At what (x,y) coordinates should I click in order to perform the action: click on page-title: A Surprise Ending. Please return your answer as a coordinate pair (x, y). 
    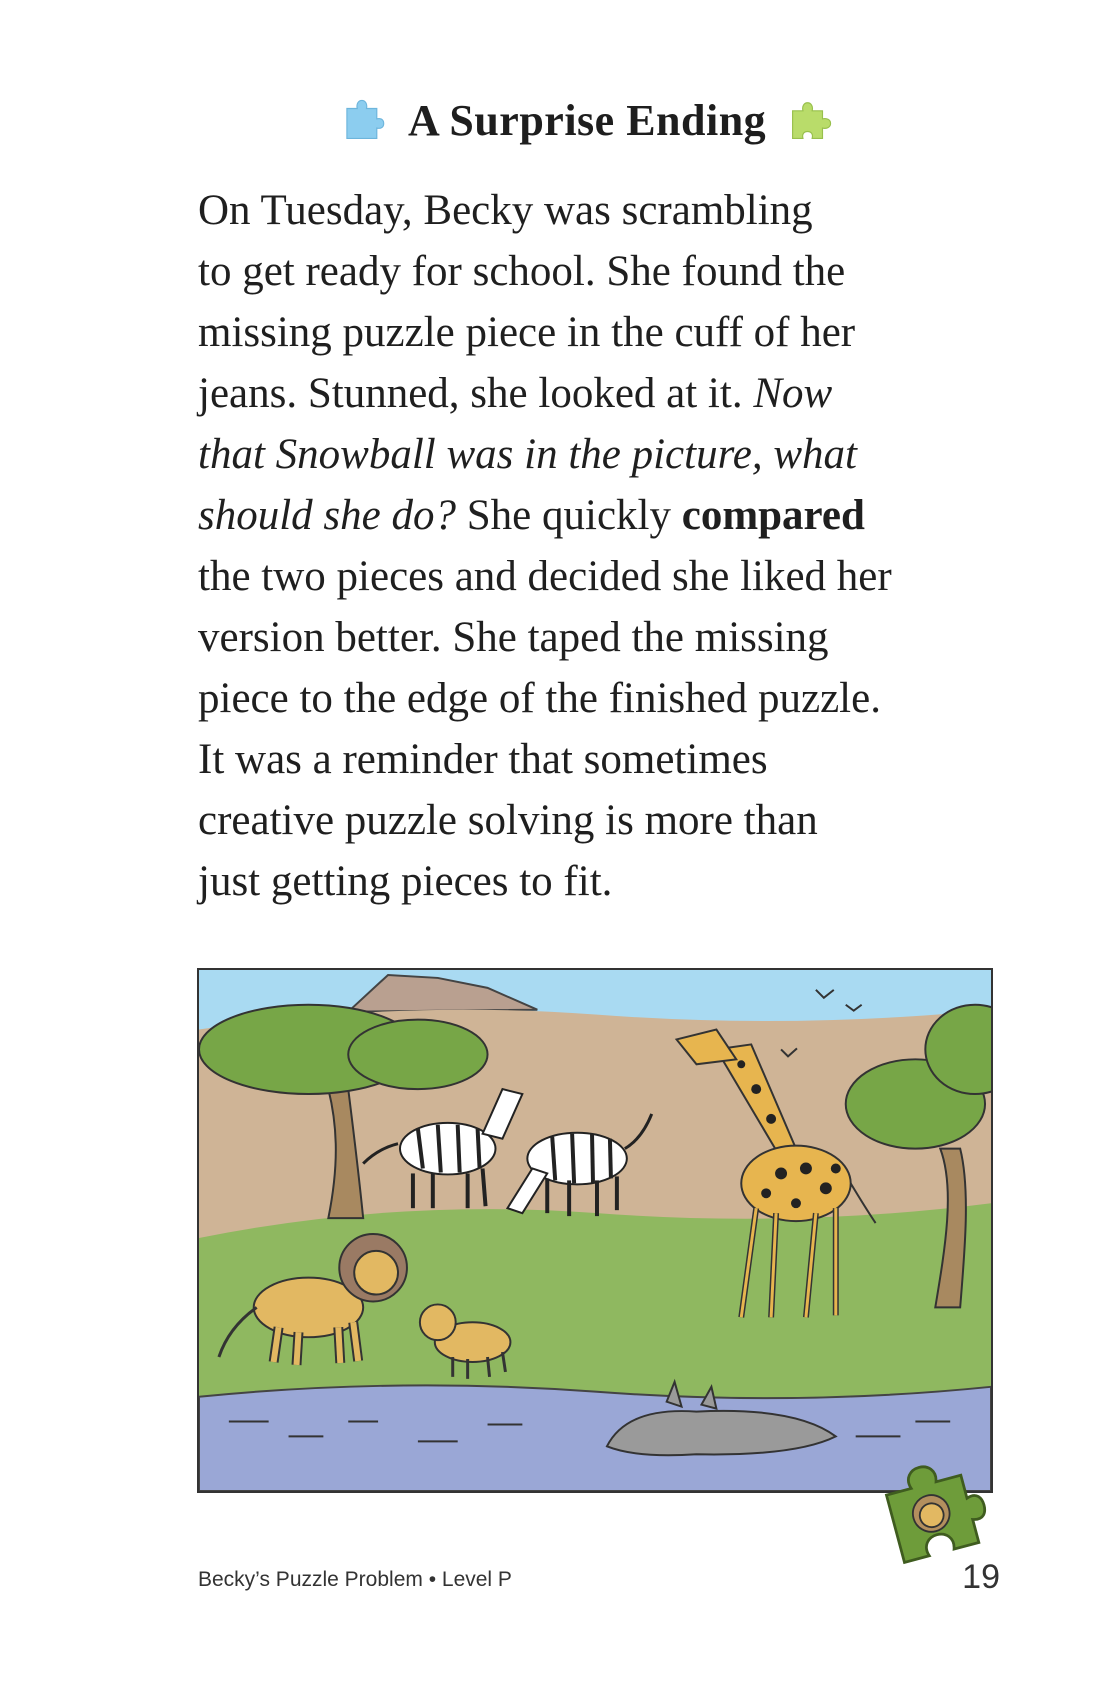
    Looking at the image, I should click on (587, 120).